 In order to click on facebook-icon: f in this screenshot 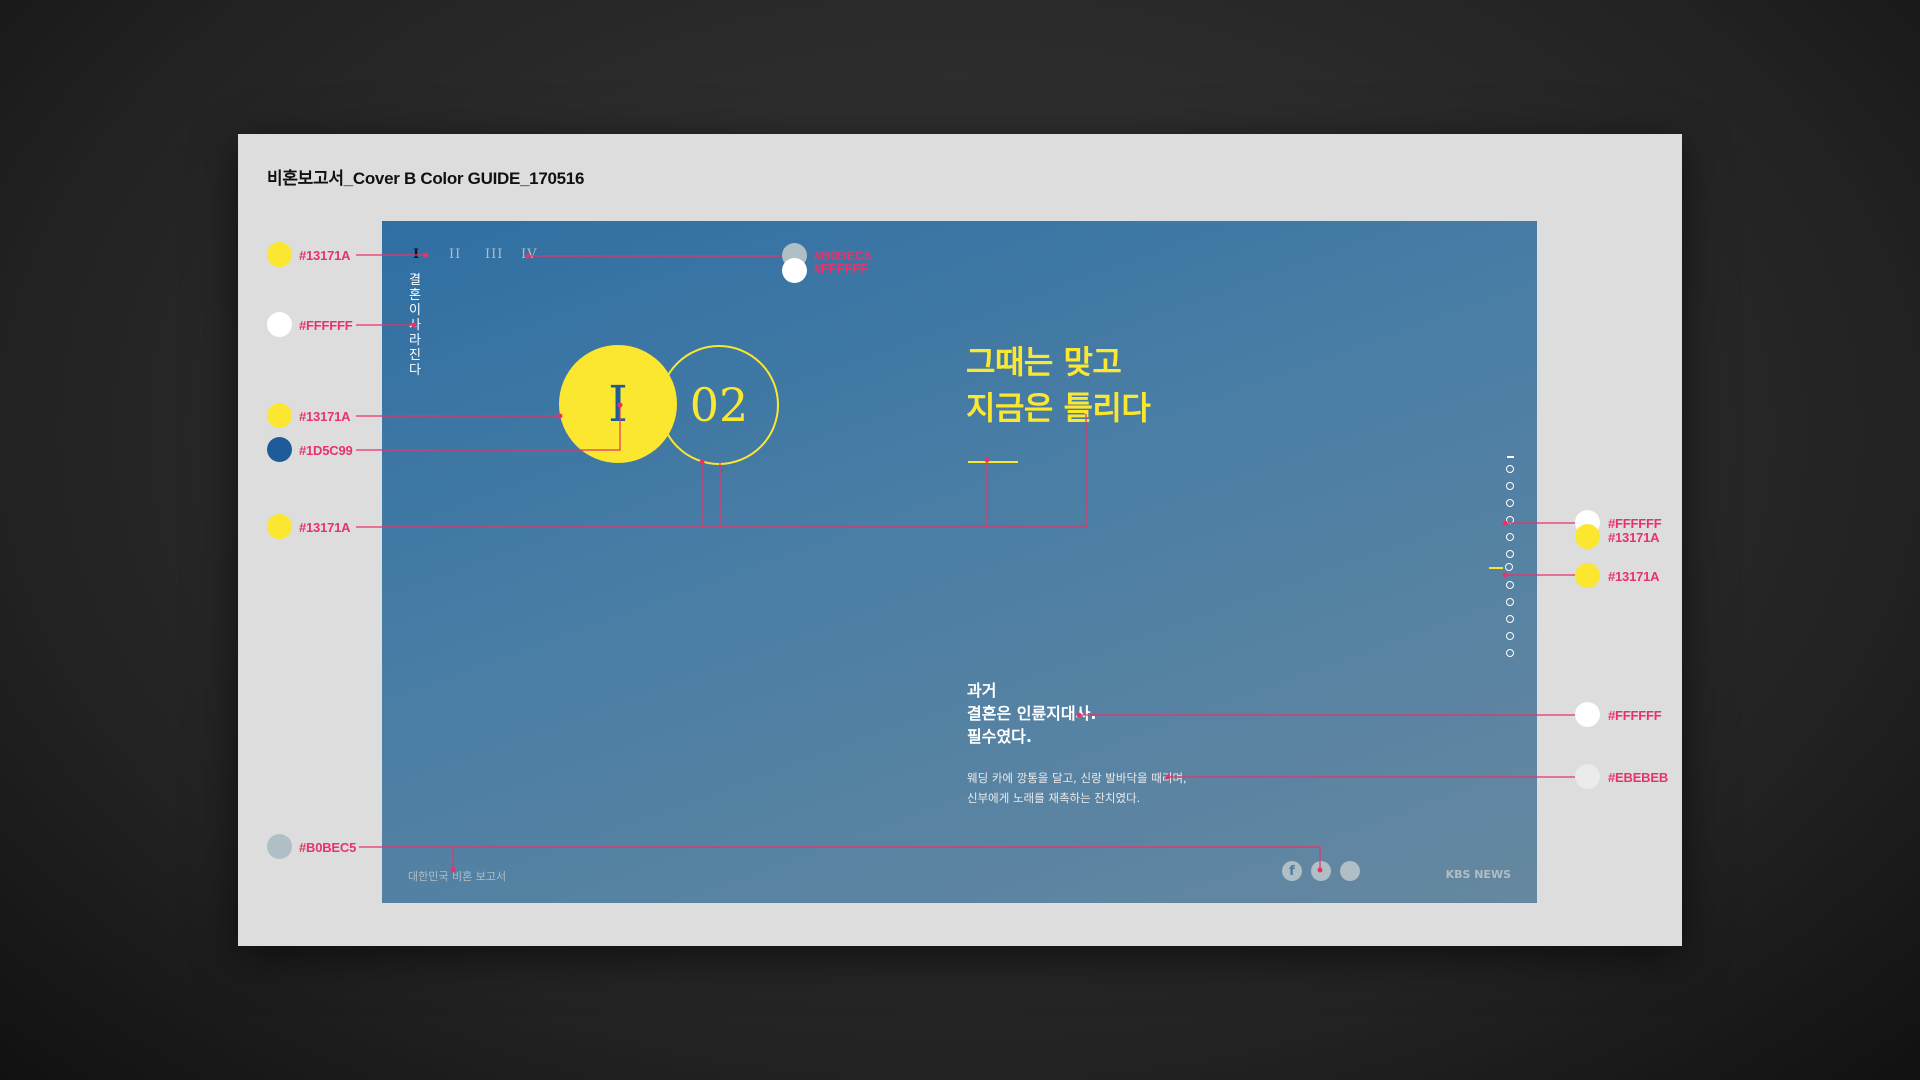, I will do `click(1292, 871)`.